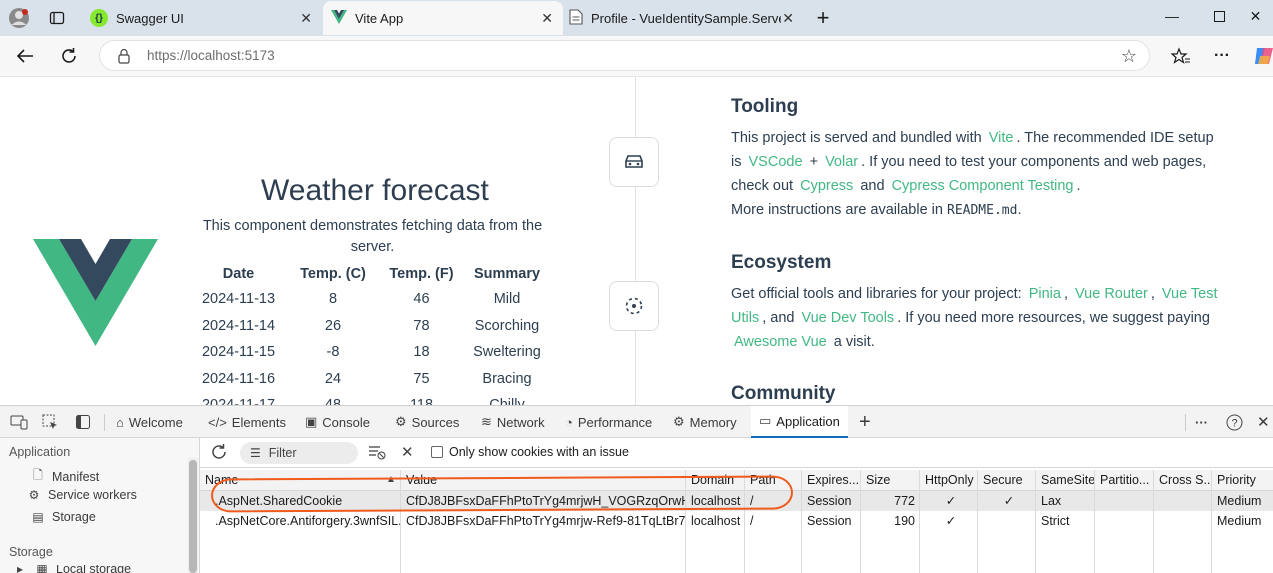 The width and height of the screenshot is (1273, 573). I want to click on column-header-domain: Domain, so click(715, 480).